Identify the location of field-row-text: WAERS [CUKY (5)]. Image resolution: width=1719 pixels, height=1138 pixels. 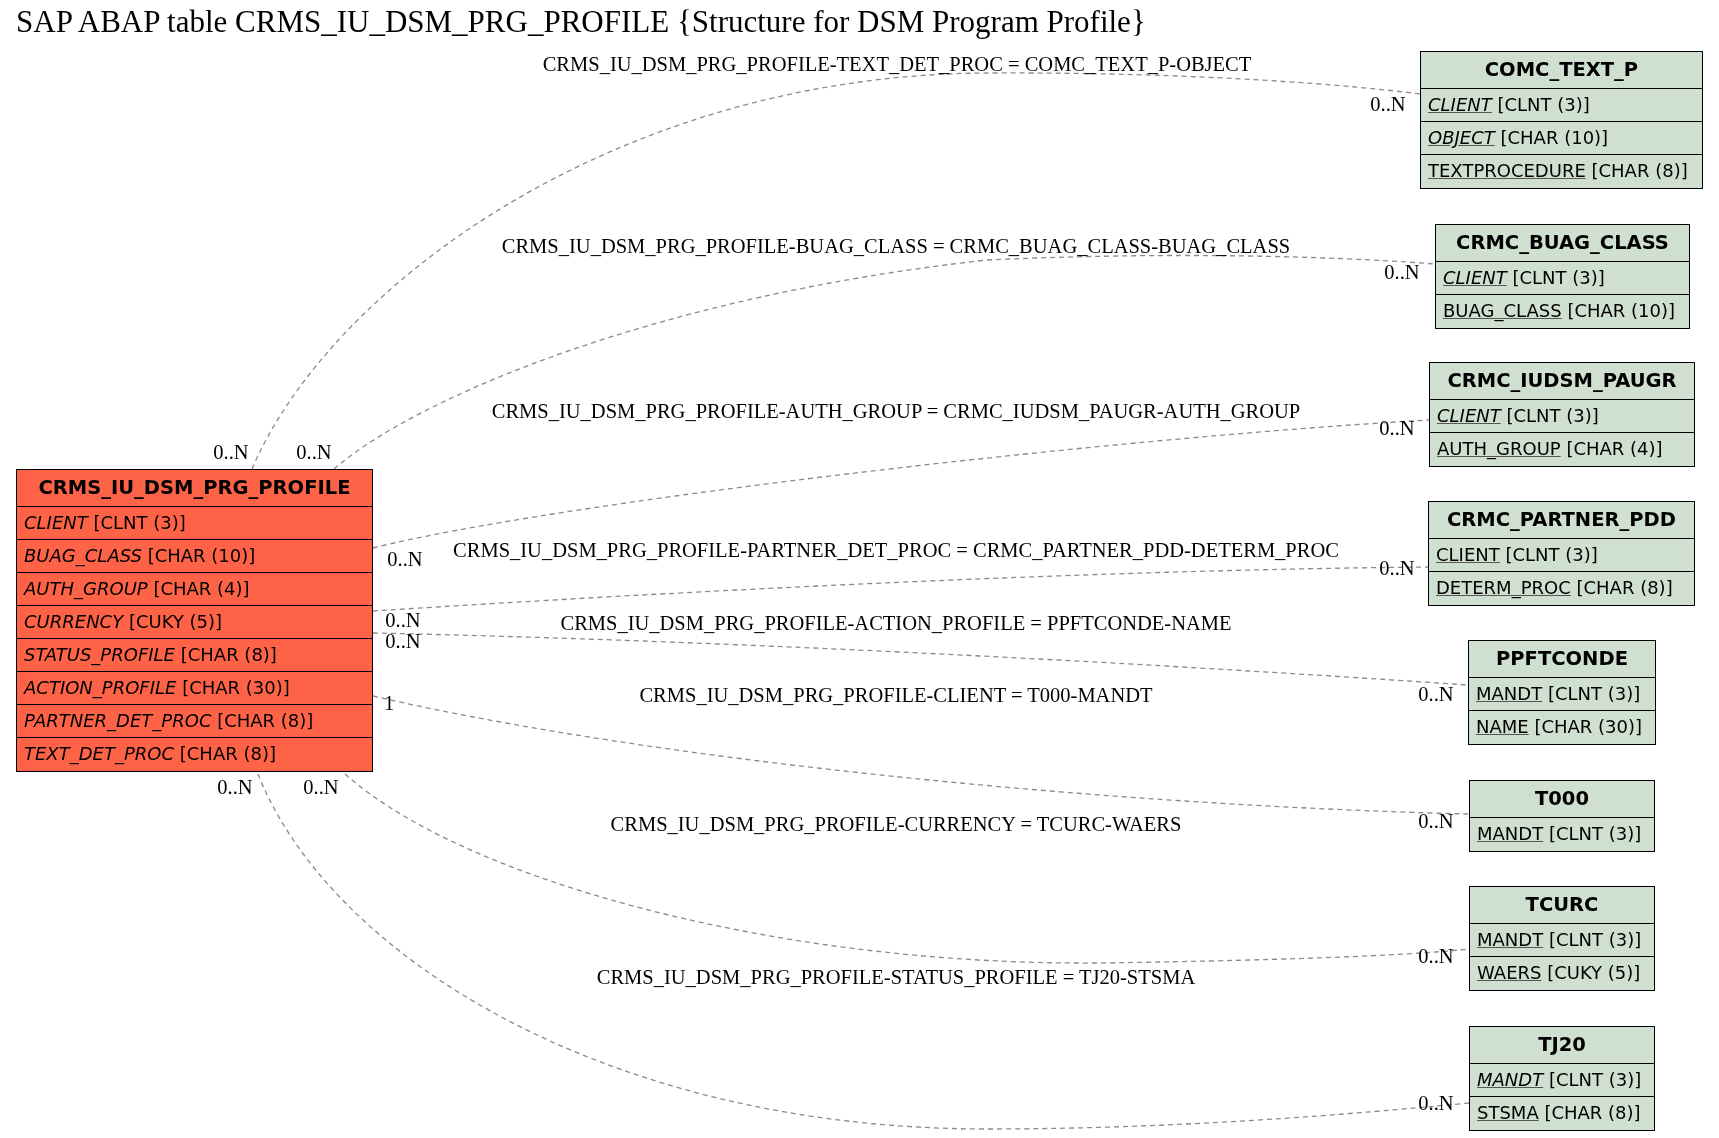
(1559, 973).